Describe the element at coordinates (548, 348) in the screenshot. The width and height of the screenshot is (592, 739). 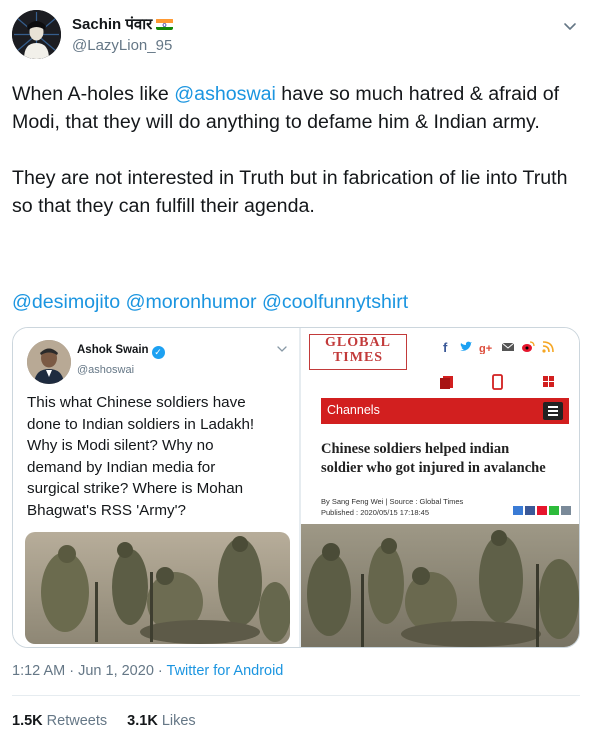
I see `rss-icon` at that location.